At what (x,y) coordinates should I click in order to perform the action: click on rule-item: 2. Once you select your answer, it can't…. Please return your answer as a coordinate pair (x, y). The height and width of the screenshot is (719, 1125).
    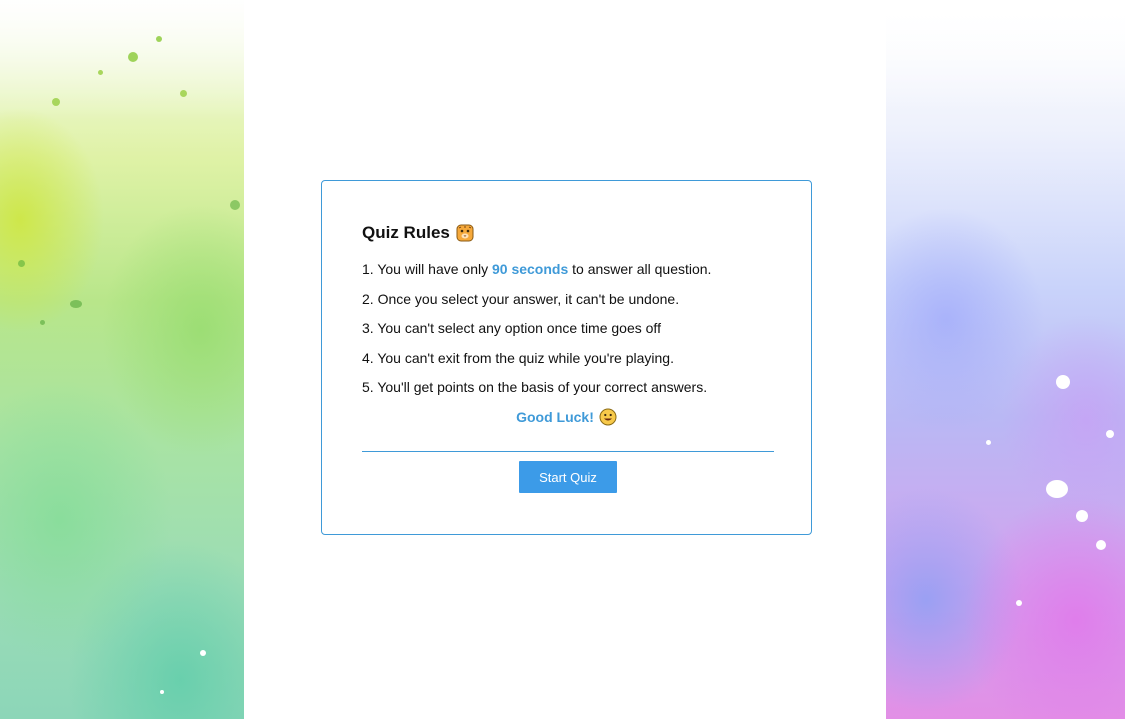
    Looking at the image, I should click on (521, 298).